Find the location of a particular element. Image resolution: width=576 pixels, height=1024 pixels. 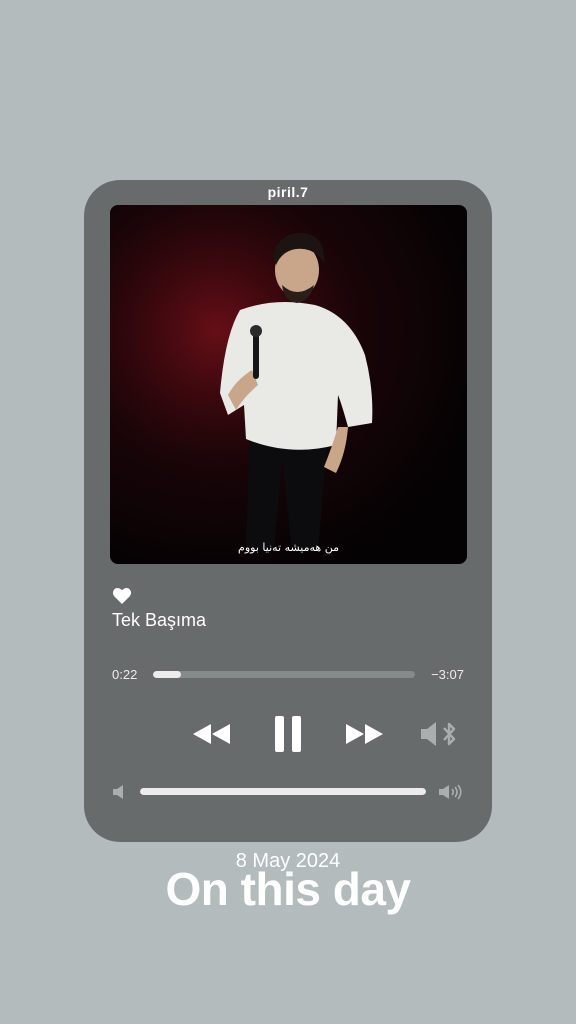

fast-forward-button is located at coordinates (364, 734).